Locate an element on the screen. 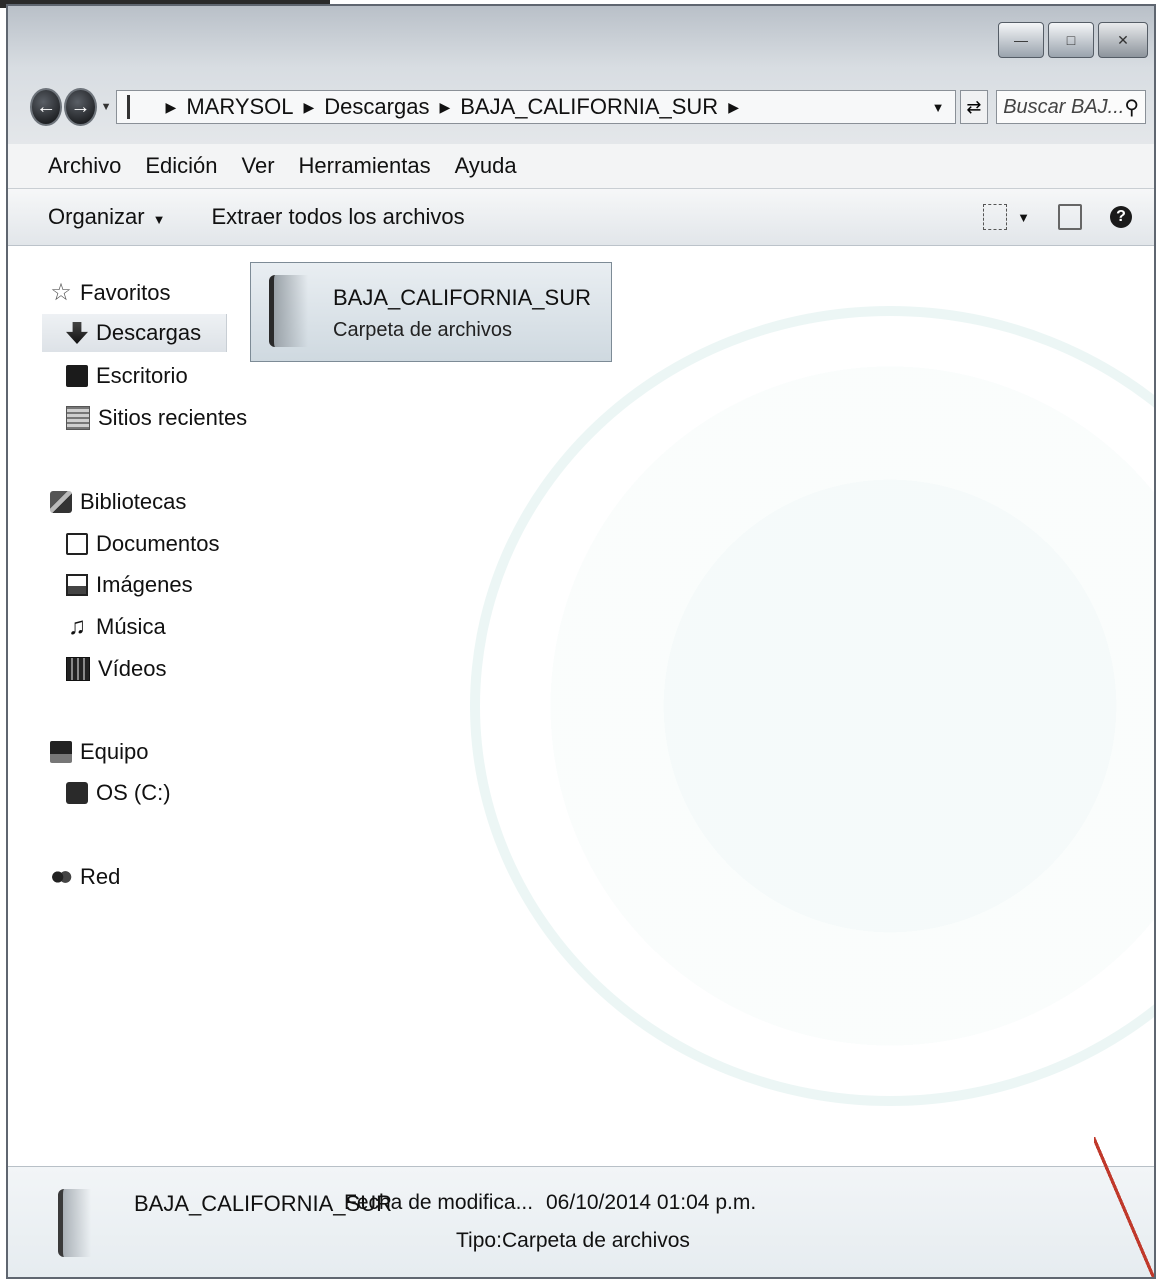 The height and width of the screenshot is (1283, 1160). organize-button: Organizar ▼ is located at coordinates (106, 217).